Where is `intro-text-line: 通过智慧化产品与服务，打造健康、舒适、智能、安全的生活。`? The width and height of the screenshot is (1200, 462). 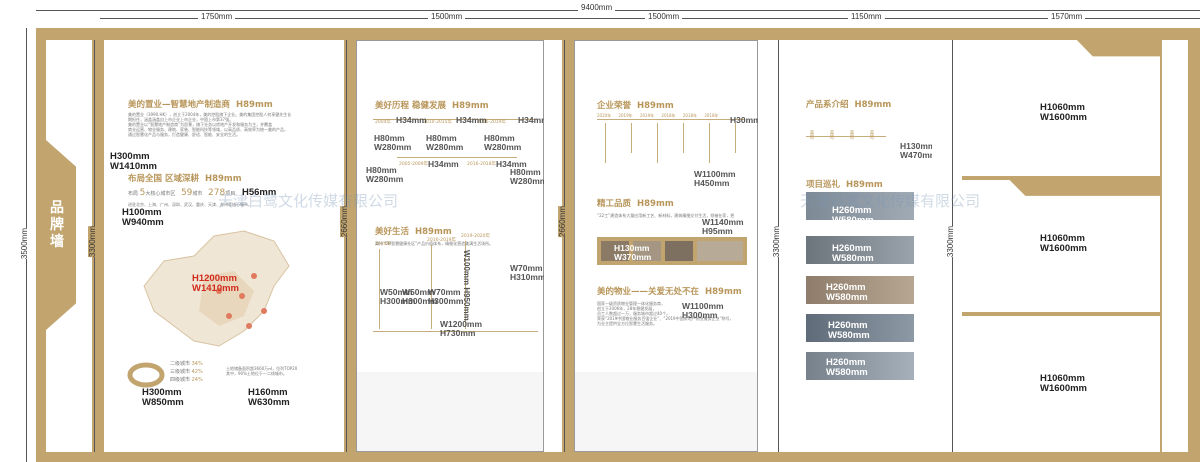 intro-text-line: 通过智慧化产品与服务，打造健康、舒适、智能、安全的生活。 is located at coordinates (184, 134).